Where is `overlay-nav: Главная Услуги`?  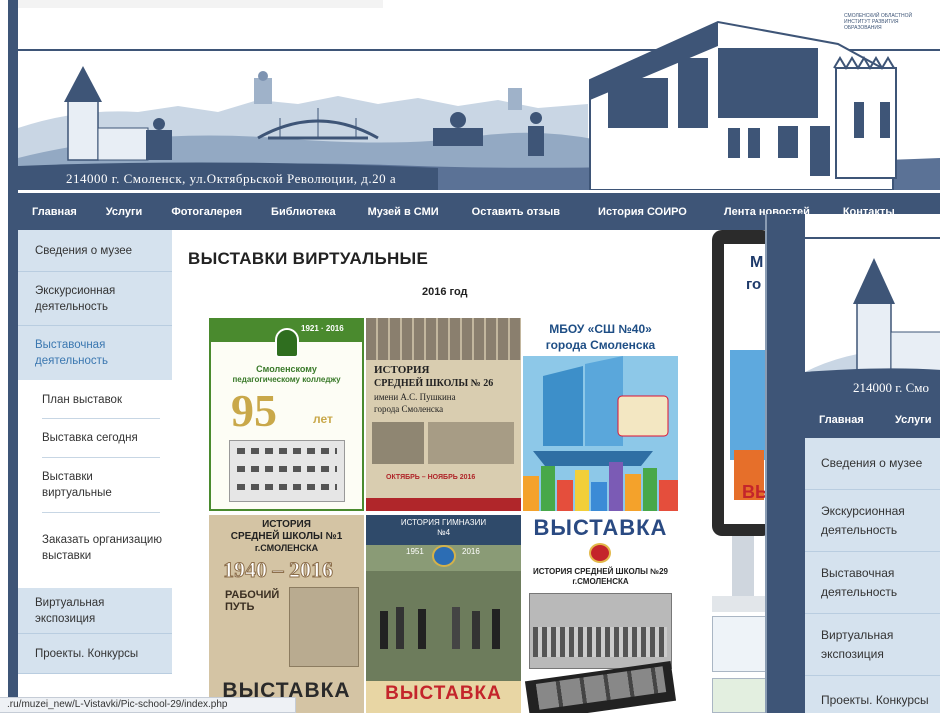
overlay-nav: Главная Услуги is located at coordinates (872, 421).